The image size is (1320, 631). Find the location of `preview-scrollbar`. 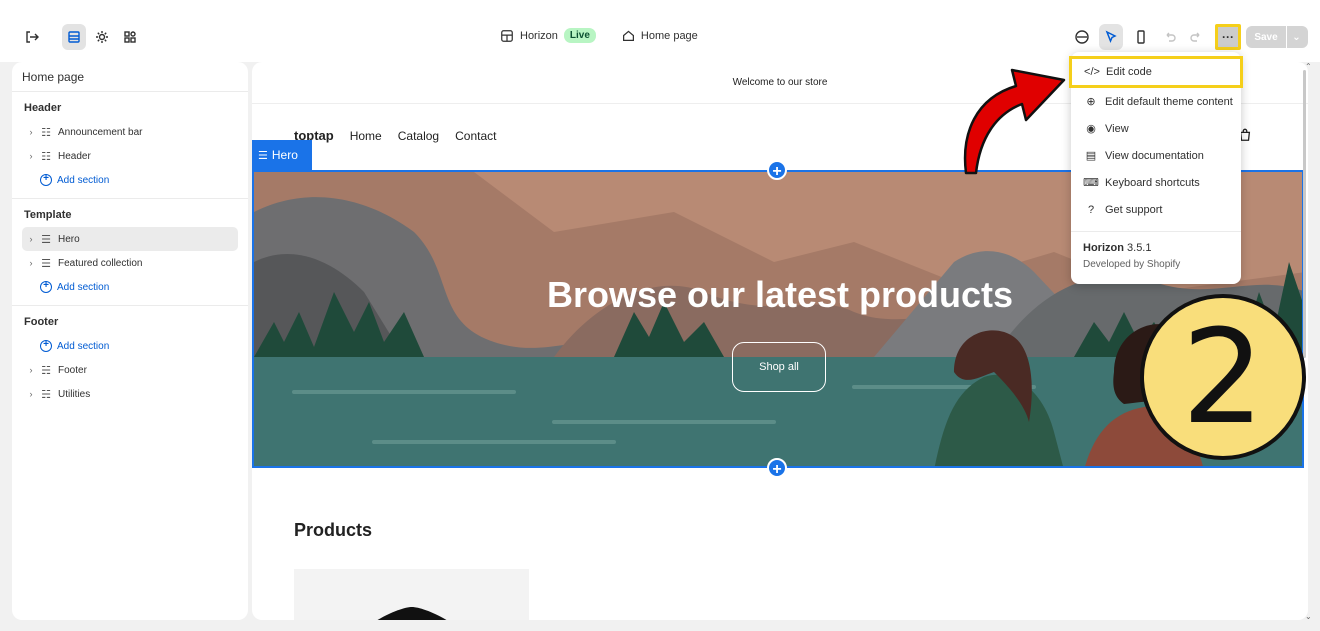

preview-scrollbar is located at coordinates (1304, 214).